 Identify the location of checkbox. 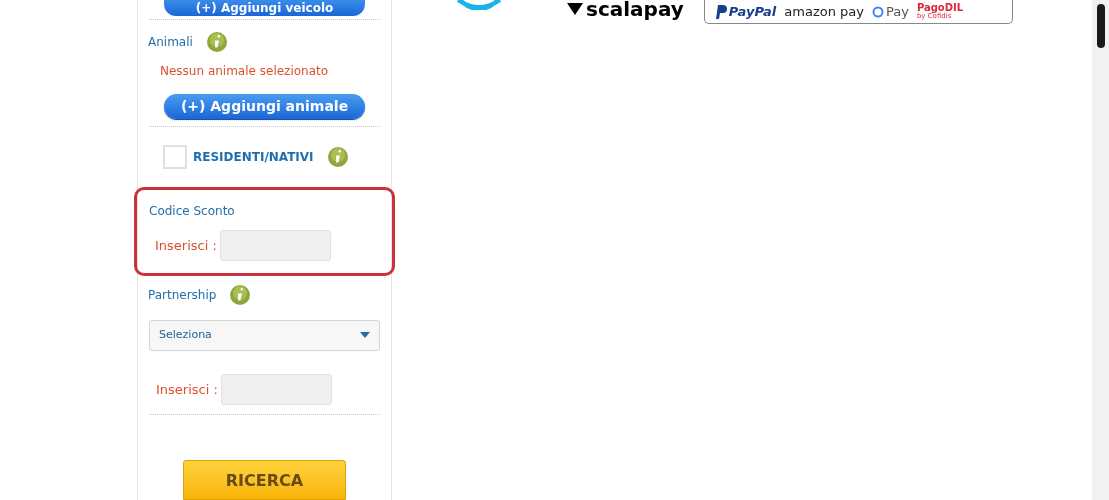
(175, 157).